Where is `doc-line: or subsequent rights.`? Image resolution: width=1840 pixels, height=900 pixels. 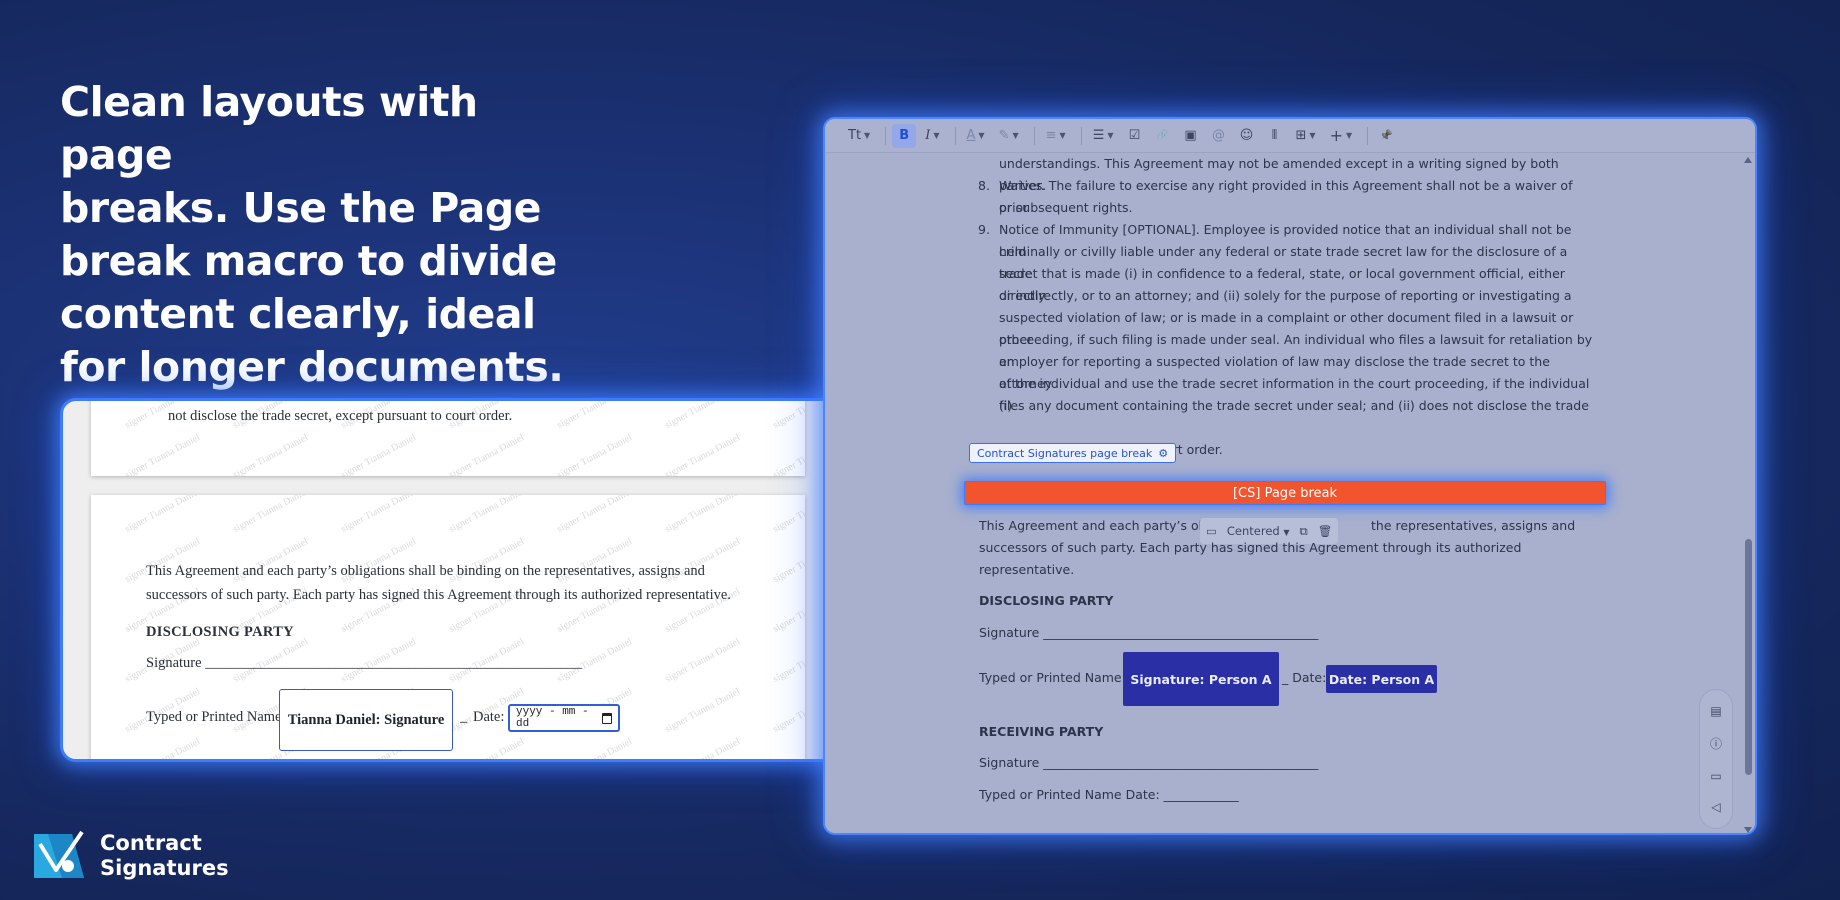
doc-line: or subsequent rights. is located at coordinates (1066, 207).